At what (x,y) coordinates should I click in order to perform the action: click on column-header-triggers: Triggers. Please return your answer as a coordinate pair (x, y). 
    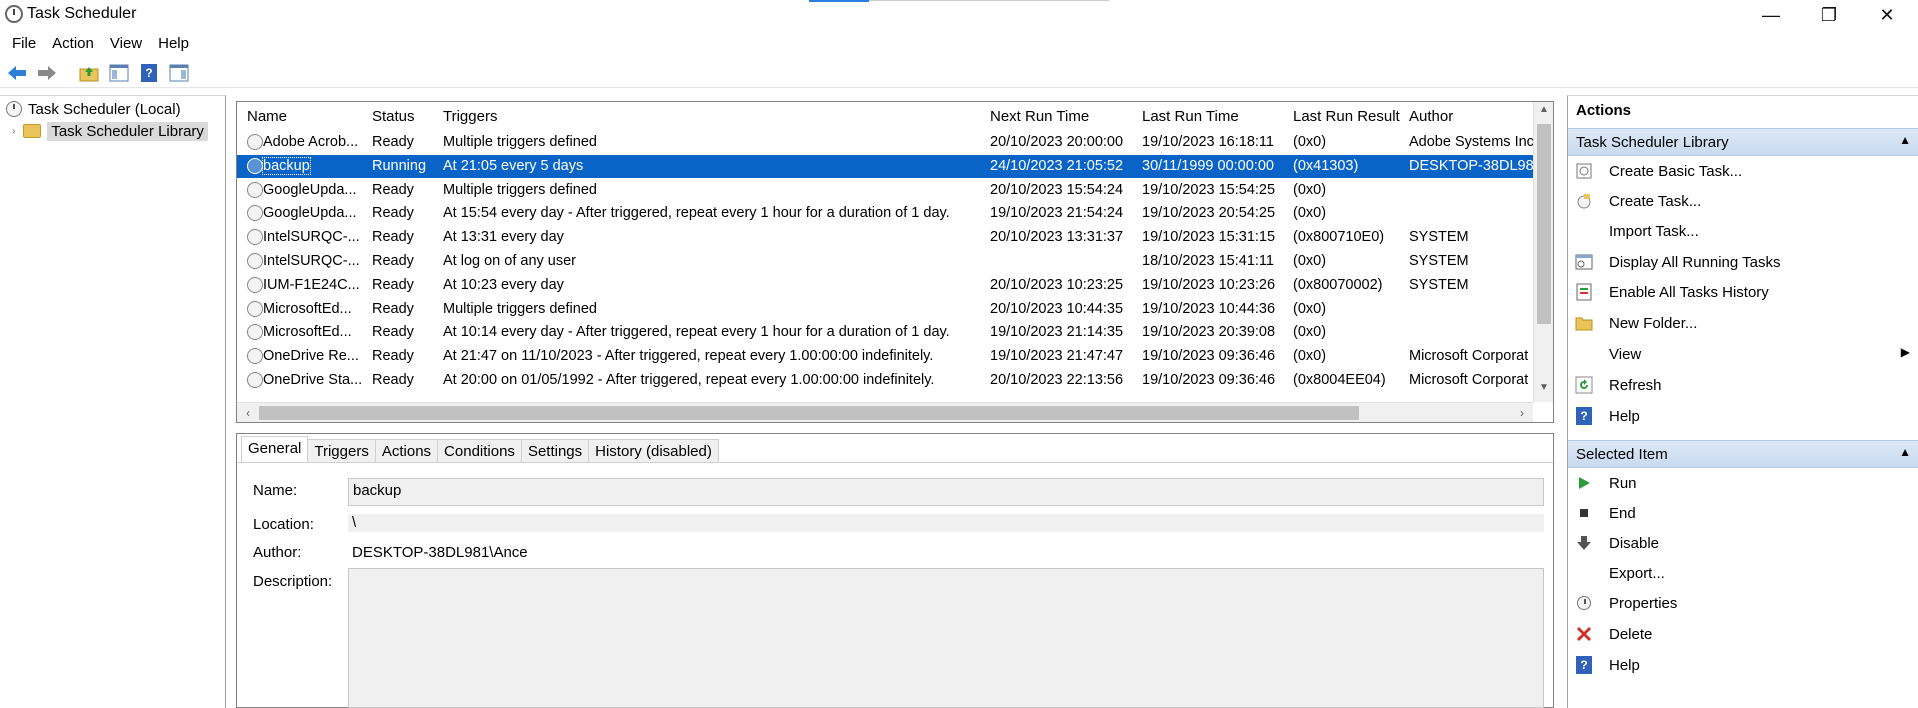
    Looking at the image, I should click on (470, 116).